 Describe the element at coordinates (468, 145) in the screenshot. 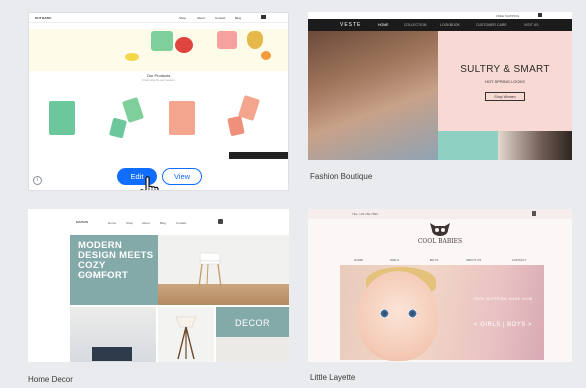

I see `thumb-color-block` at that location.